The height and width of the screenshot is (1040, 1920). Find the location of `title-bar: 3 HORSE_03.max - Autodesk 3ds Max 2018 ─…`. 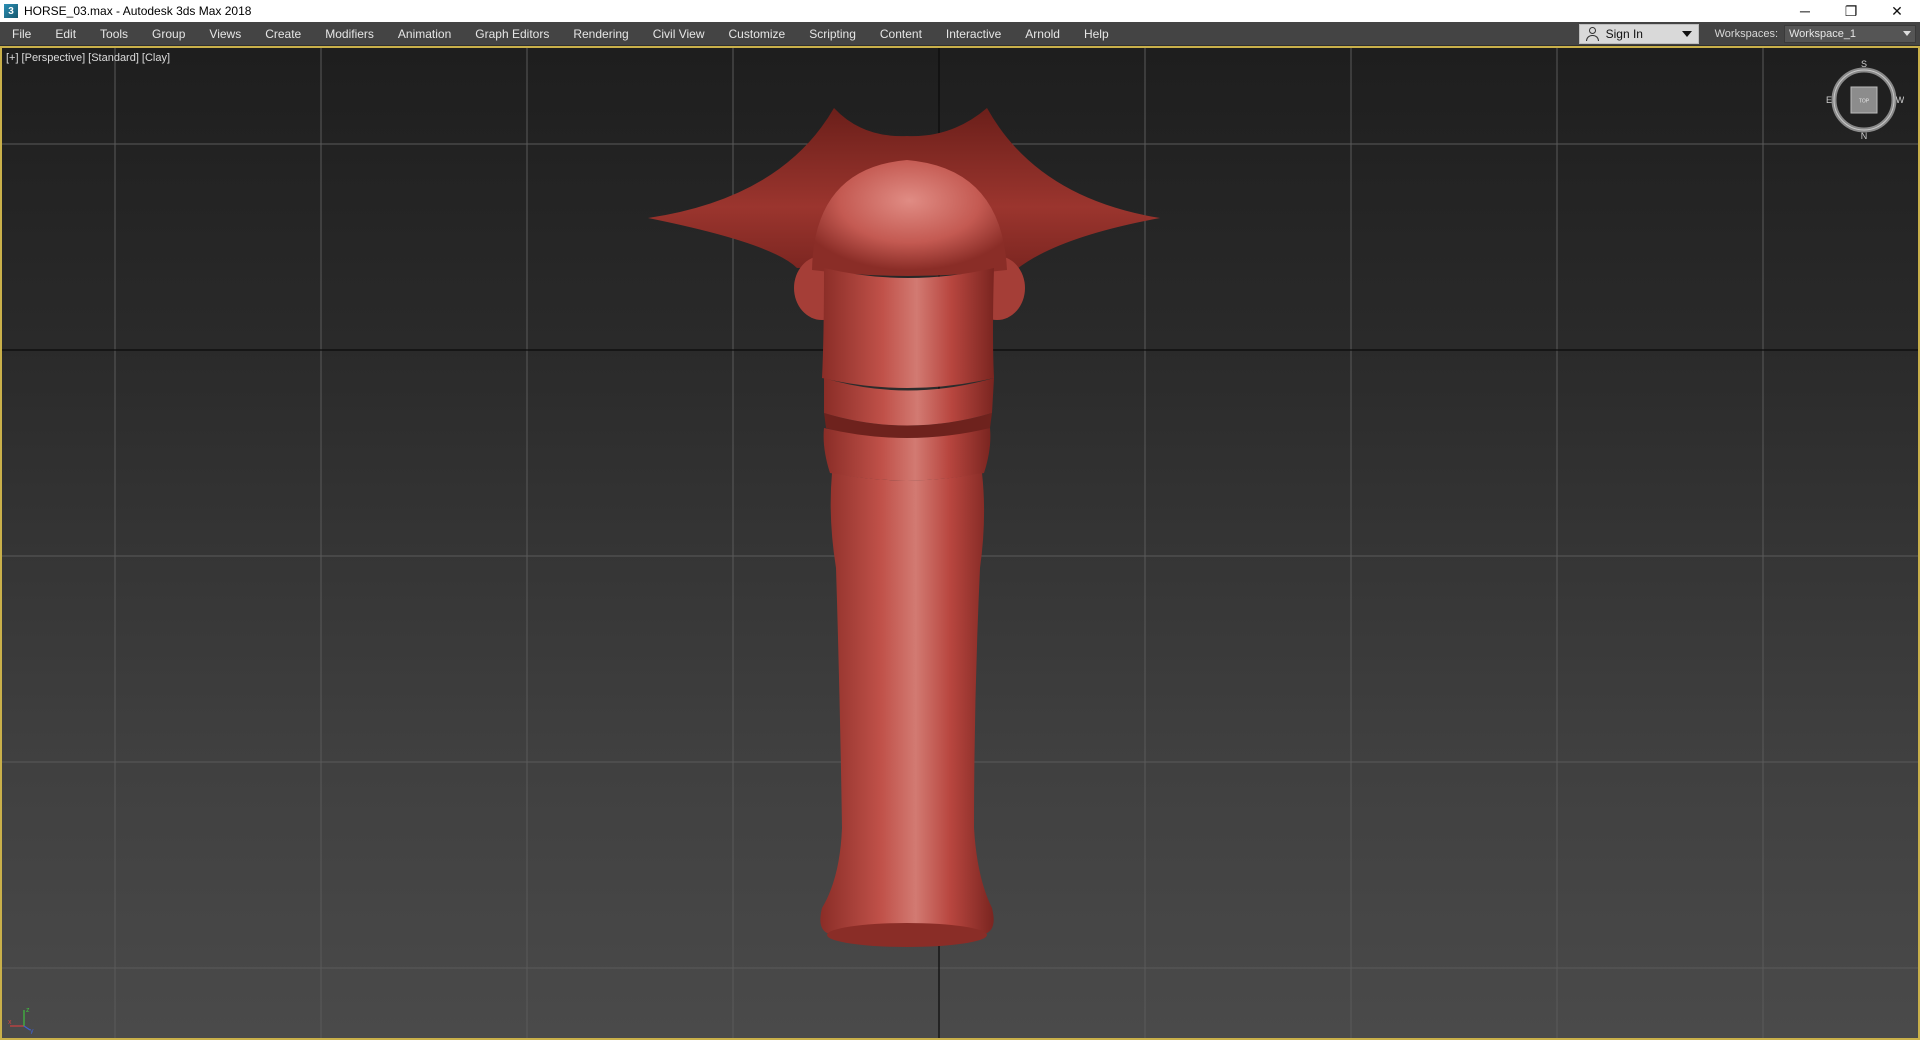

title-bar: 3 HORSE_03.max - Autodesk 3ds Max 2018 ─… is located at coordinates (960, 11).